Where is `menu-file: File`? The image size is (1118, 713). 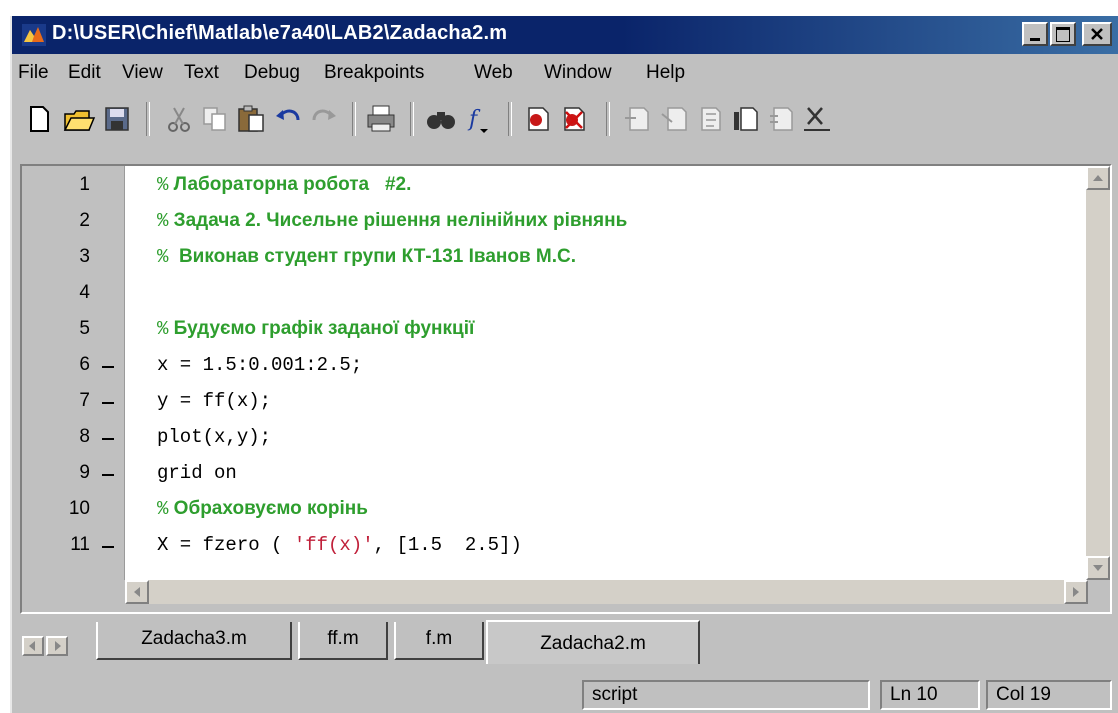 menu-file: File is located at coordinates (33, 73).